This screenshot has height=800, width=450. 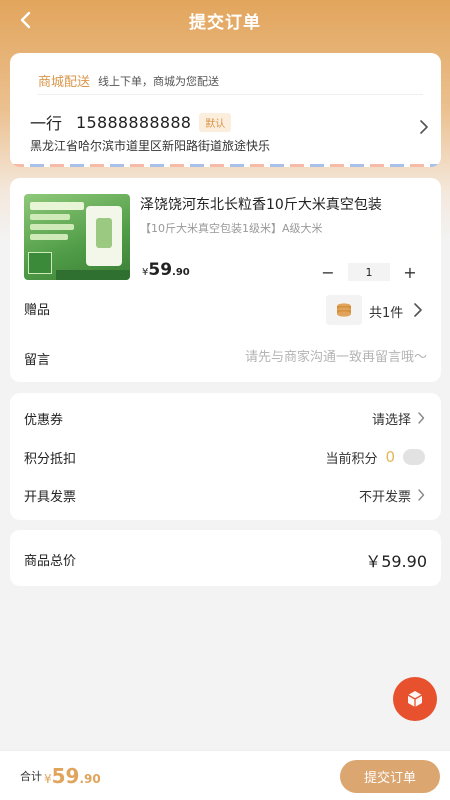 I want to click on recipient-name: 一行, so click(x=46, y=123).